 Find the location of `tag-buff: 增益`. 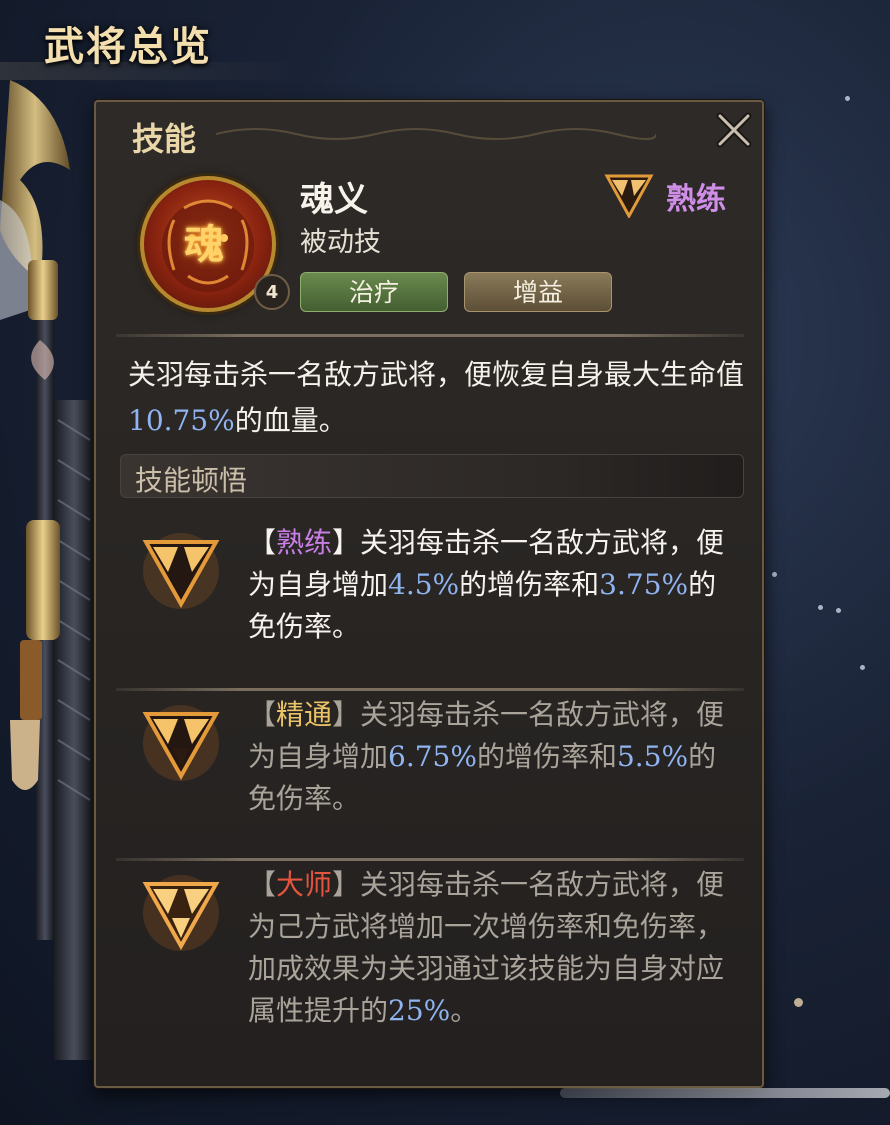

tag-buff: 增益 is located at coordinates (538, 292).